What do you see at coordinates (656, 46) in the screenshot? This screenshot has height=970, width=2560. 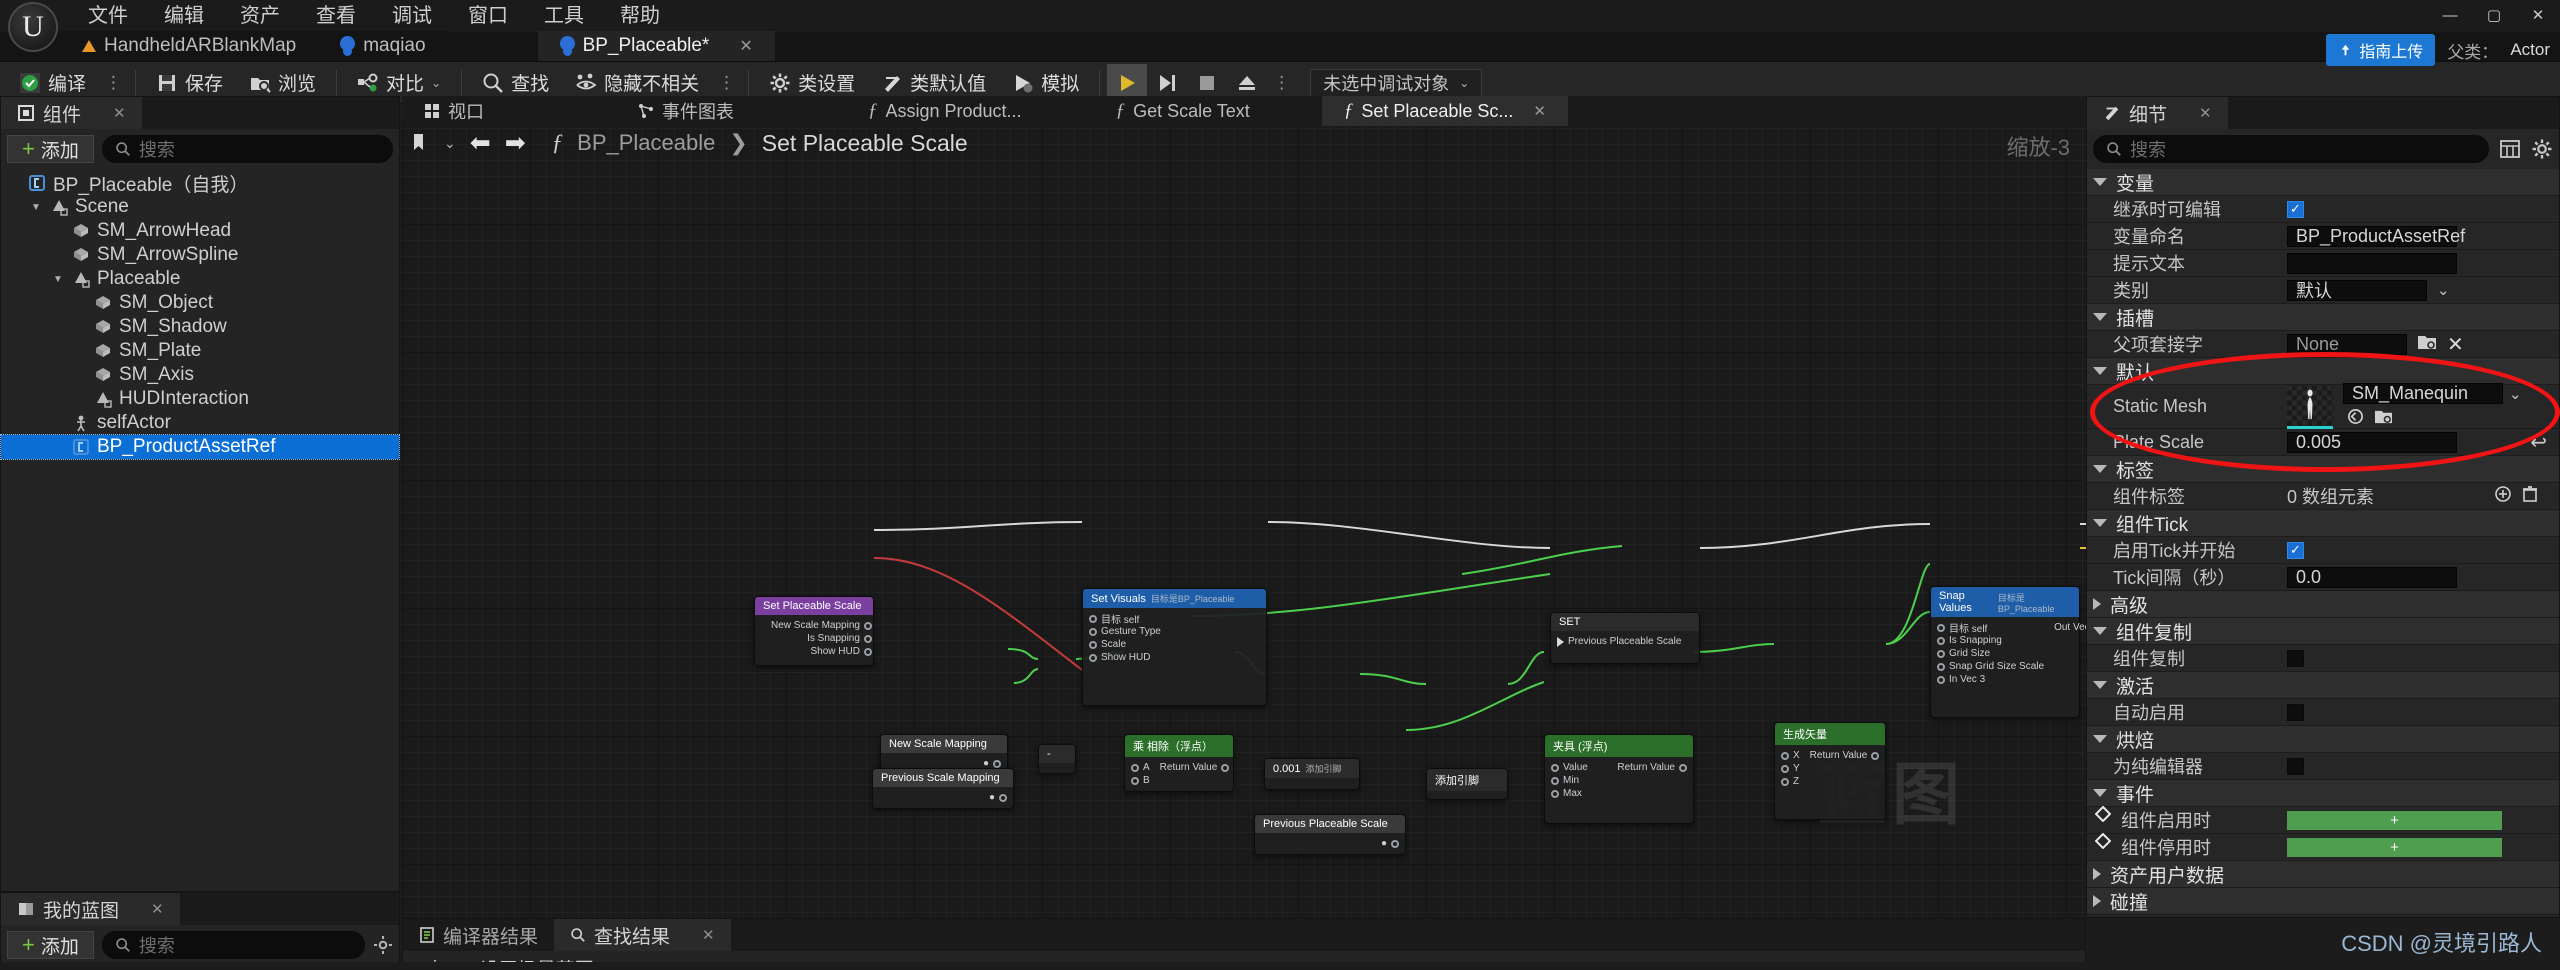 I see `asset-tab-bp-placeable: BP_Placeable* ✕` at bounding box center [656, 46].